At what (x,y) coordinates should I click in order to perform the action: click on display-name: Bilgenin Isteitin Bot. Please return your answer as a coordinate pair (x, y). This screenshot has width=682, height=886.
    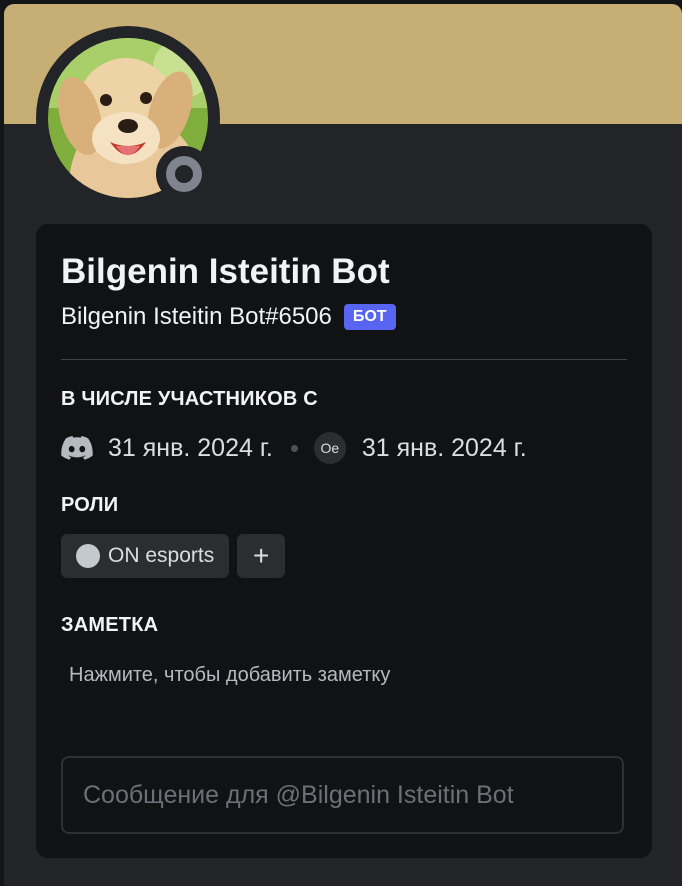
    Looking at the image, I should click on (225, 271).